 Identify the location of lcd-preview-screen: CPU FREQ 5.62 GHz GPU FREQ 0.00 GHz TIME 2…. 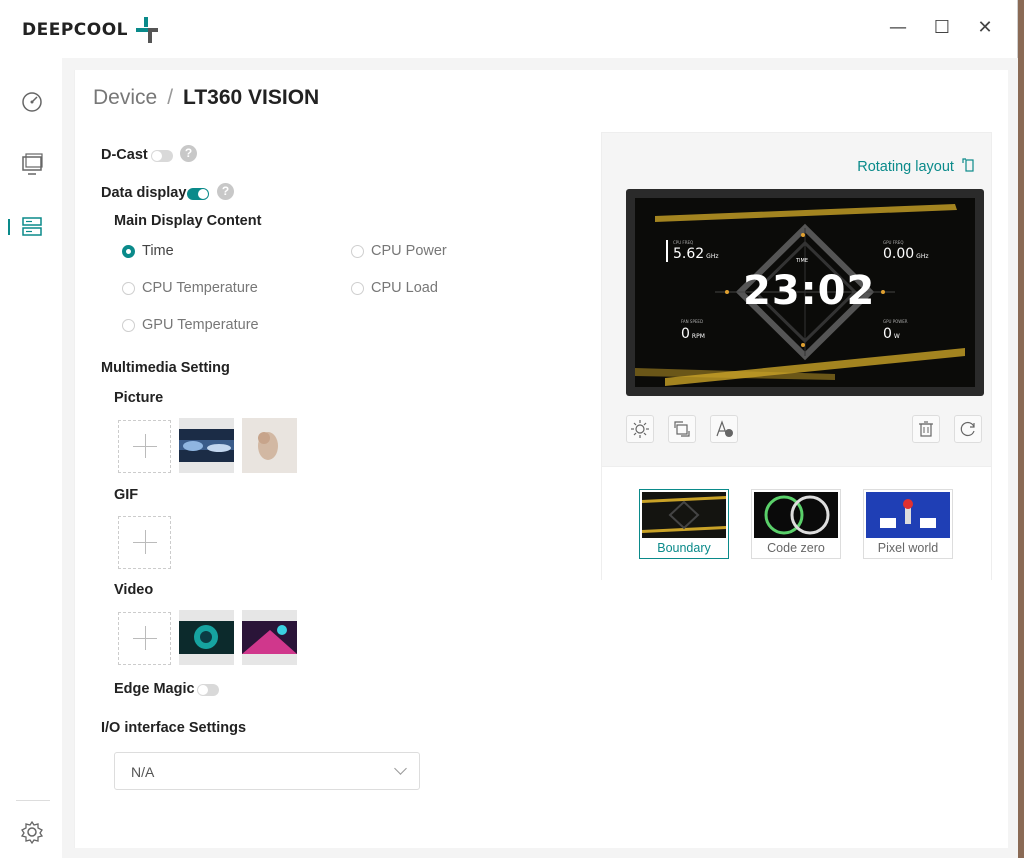
(805, 292).